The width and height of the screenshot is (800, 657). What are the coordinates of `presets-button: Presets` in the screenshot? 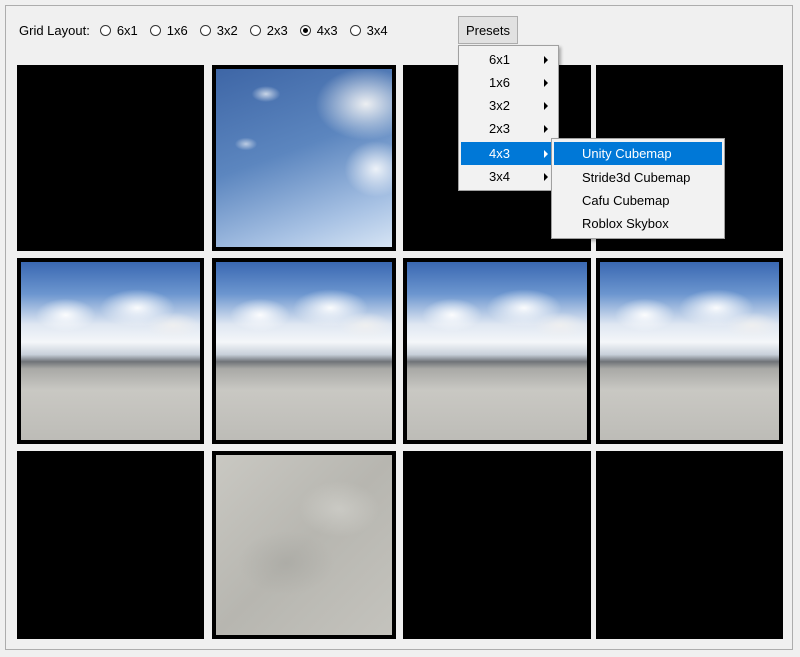 It's located at (488, 30).